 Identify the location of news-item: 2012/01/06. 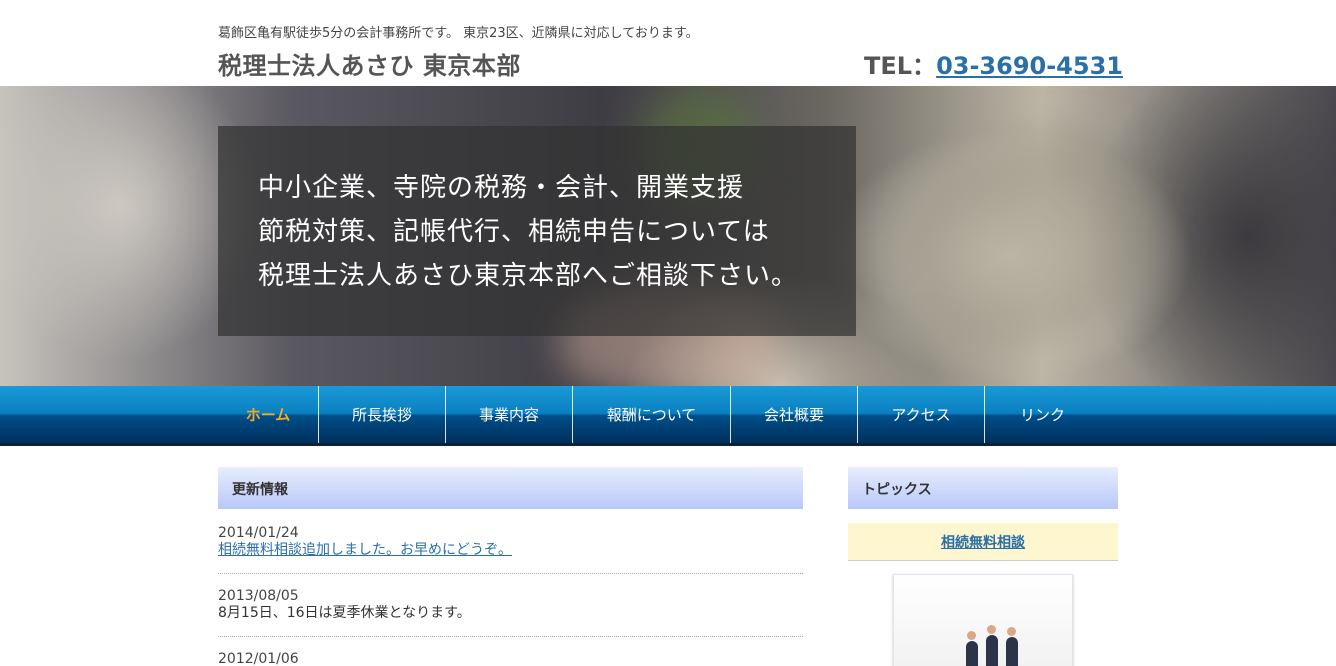
(510, 658).